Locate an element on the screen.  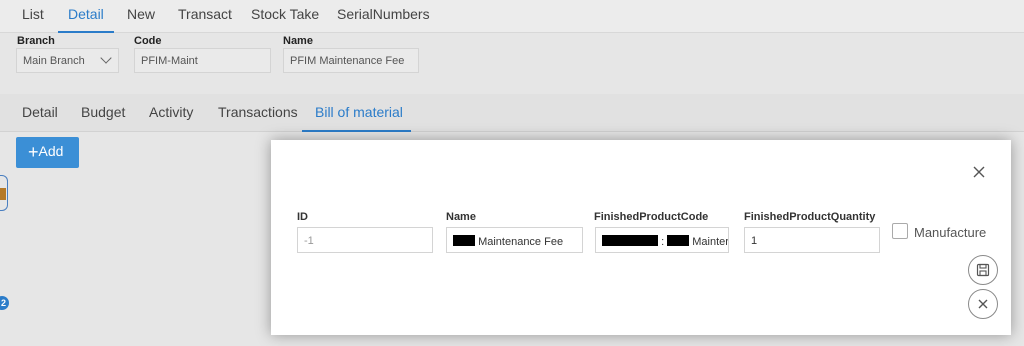
tab-detail: Detail is located at coordinates (86, 14).